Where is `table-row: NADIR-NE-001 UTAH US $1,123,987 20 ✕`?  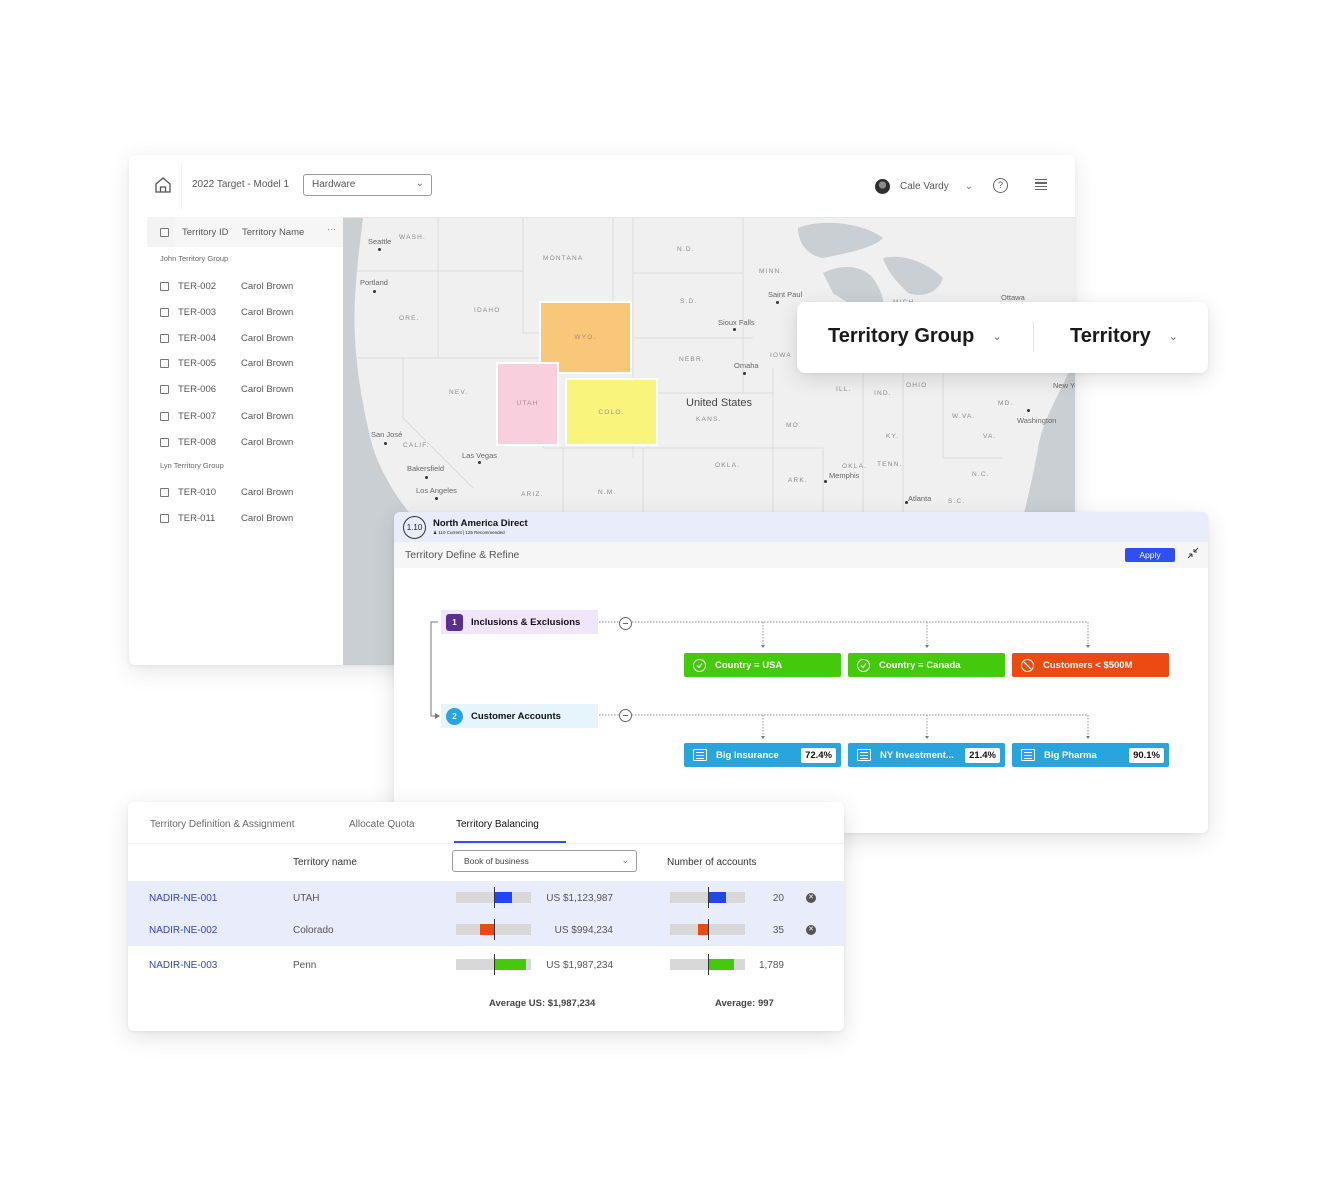
table-row: NADIR-NE-001 UTAH US $1,123,987 20 ✕ is located at coordinates (486, 897).